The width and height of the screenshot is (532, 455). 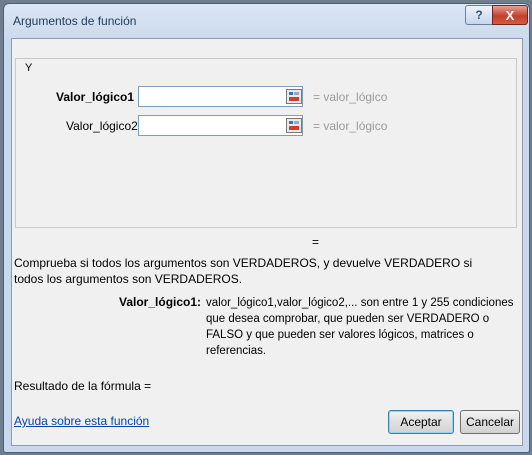 What do you see at coordinates (294, 96) in the screenshot?
I see `arg1-collapse-button` at bounding box center [294, 96].